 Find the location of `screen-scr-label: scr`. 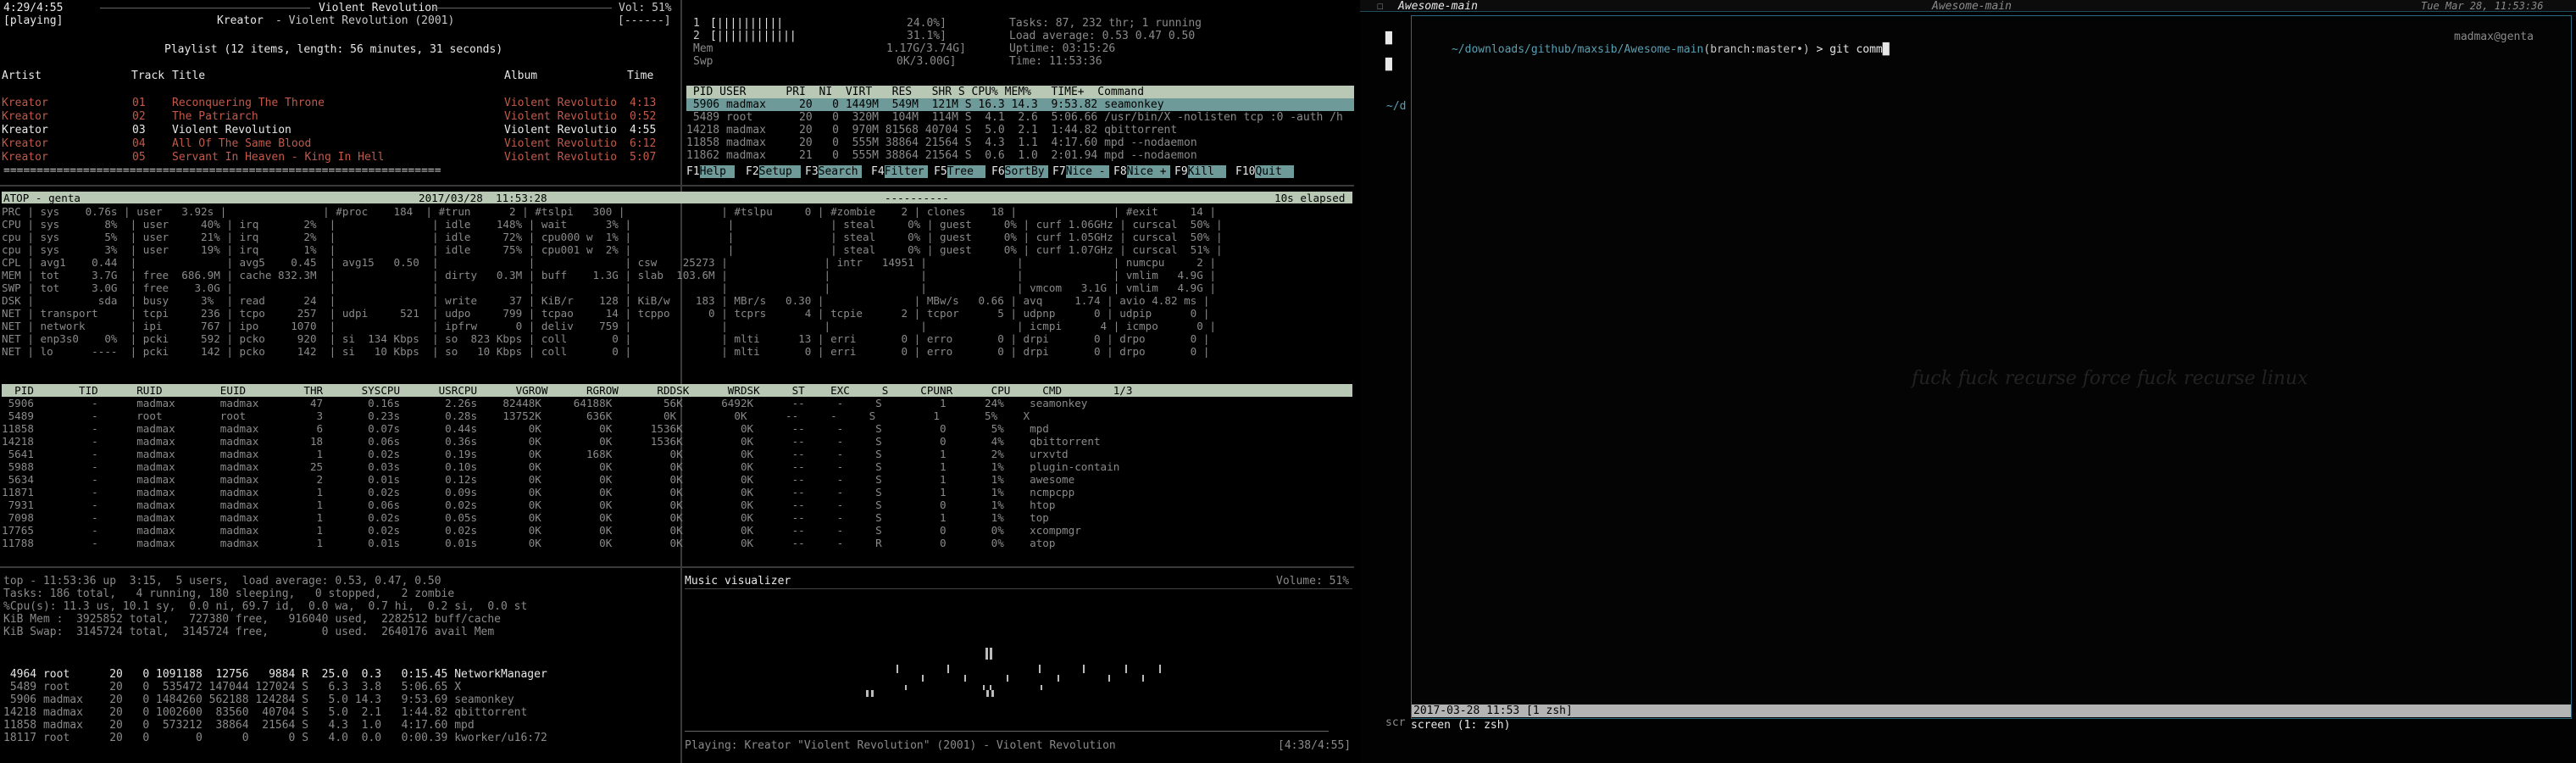

screen-scr-label: scr is located at coordinates (1395, 722).